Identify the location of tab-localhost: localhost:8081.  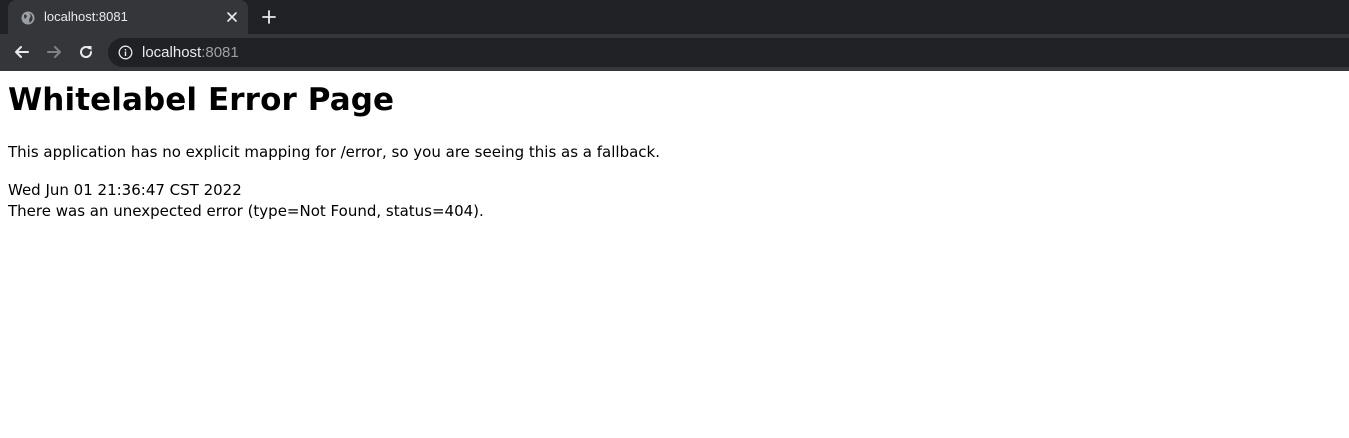
(128, 17).